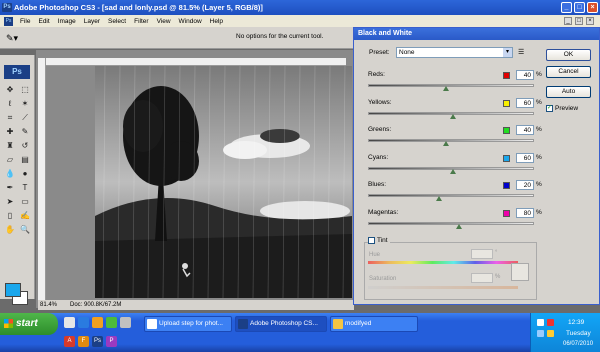 The image size is (600, 352). Describe the element at coordinates (10, 229) in the screenshot. I see `hand-tool-icon: ✋` at that location.